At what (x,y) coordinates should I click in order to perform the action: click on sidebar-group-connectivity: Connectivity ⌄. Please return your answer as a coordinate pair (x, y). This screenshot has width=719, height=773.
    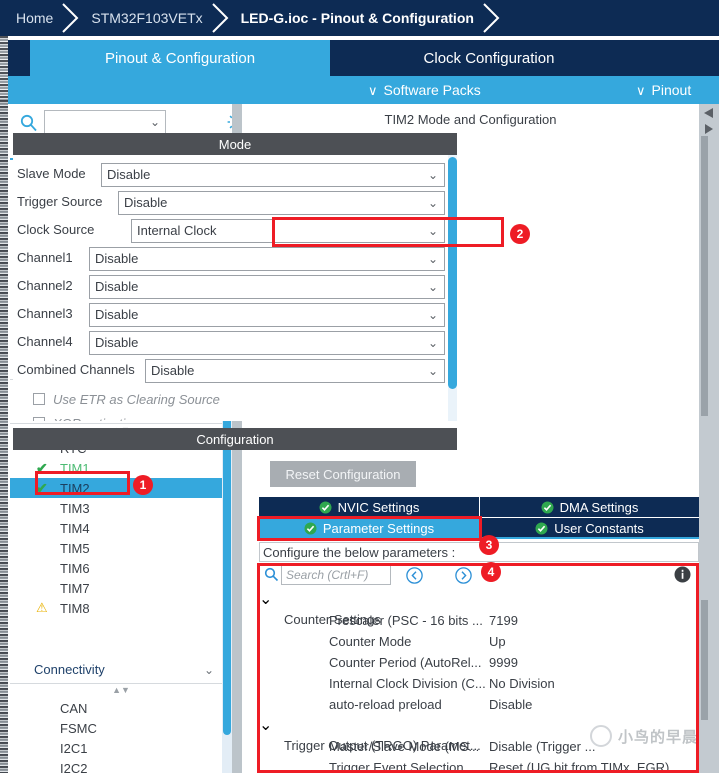
    Looking at the image, I should click on (121, 670).